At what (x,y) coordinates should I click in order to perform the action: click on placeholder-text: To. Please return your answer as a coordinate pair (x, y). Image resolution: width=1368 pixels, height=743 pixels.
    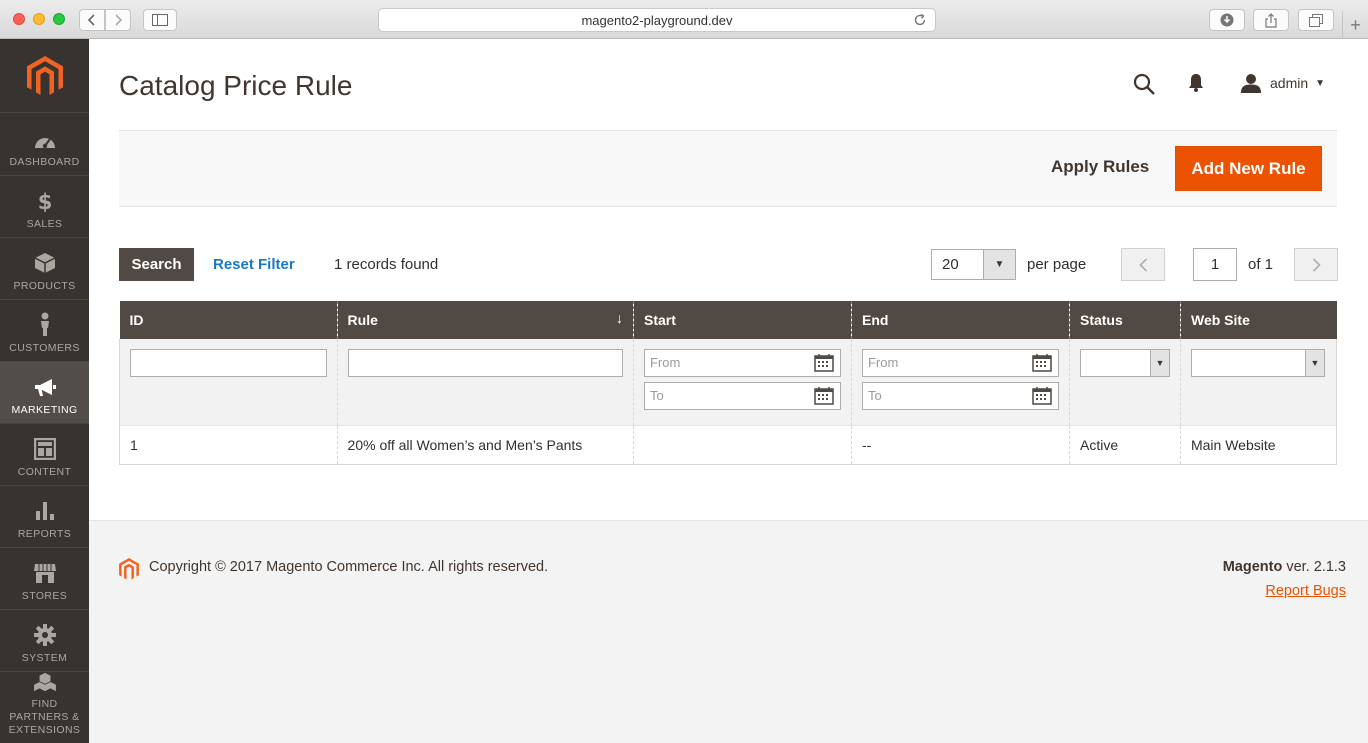
    Looking at the image, I should click on (656, 395).